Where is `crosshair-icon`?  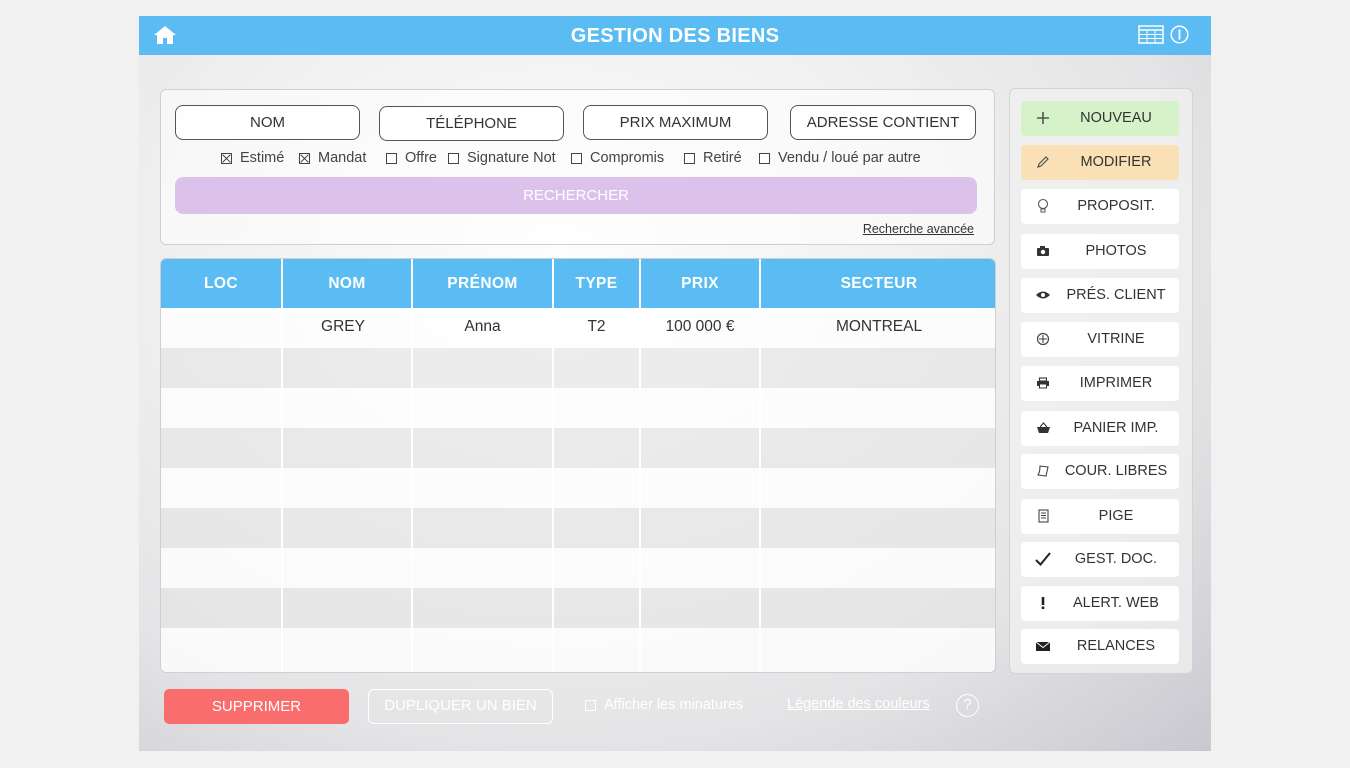
crosshair-icon is located at coordinates (1043, 339).